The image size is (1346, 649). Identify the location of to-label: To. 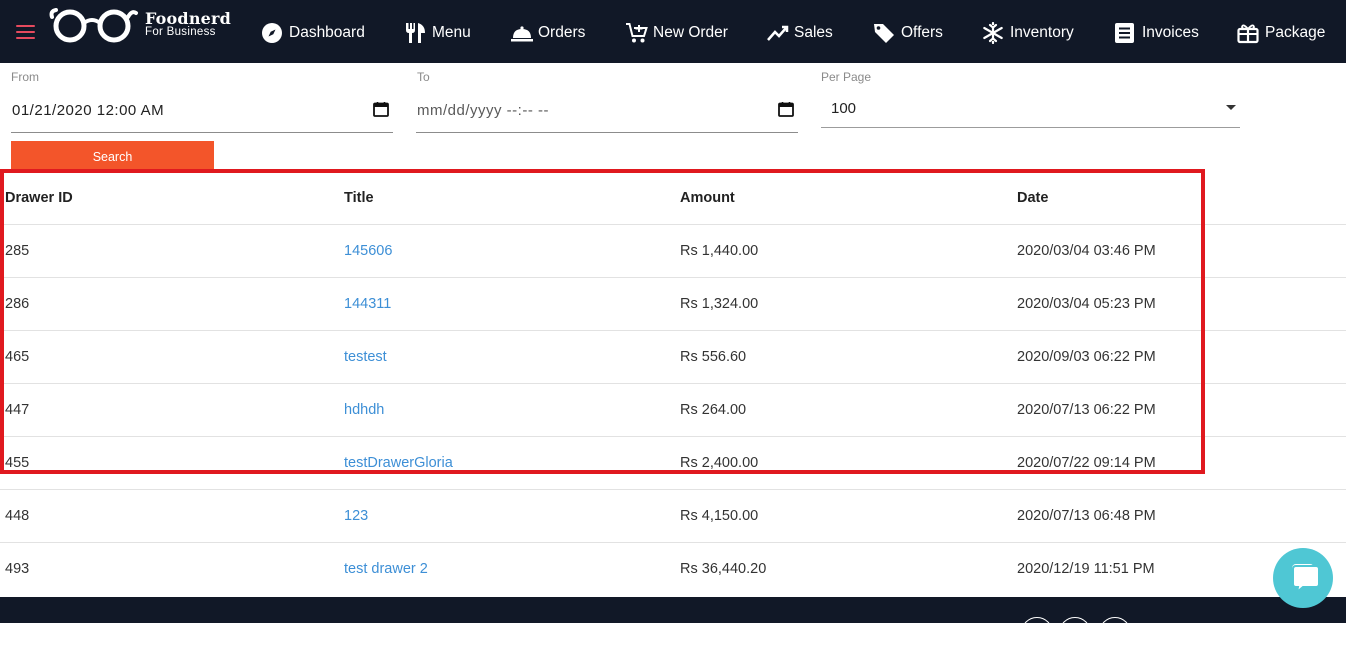
(423, 77).